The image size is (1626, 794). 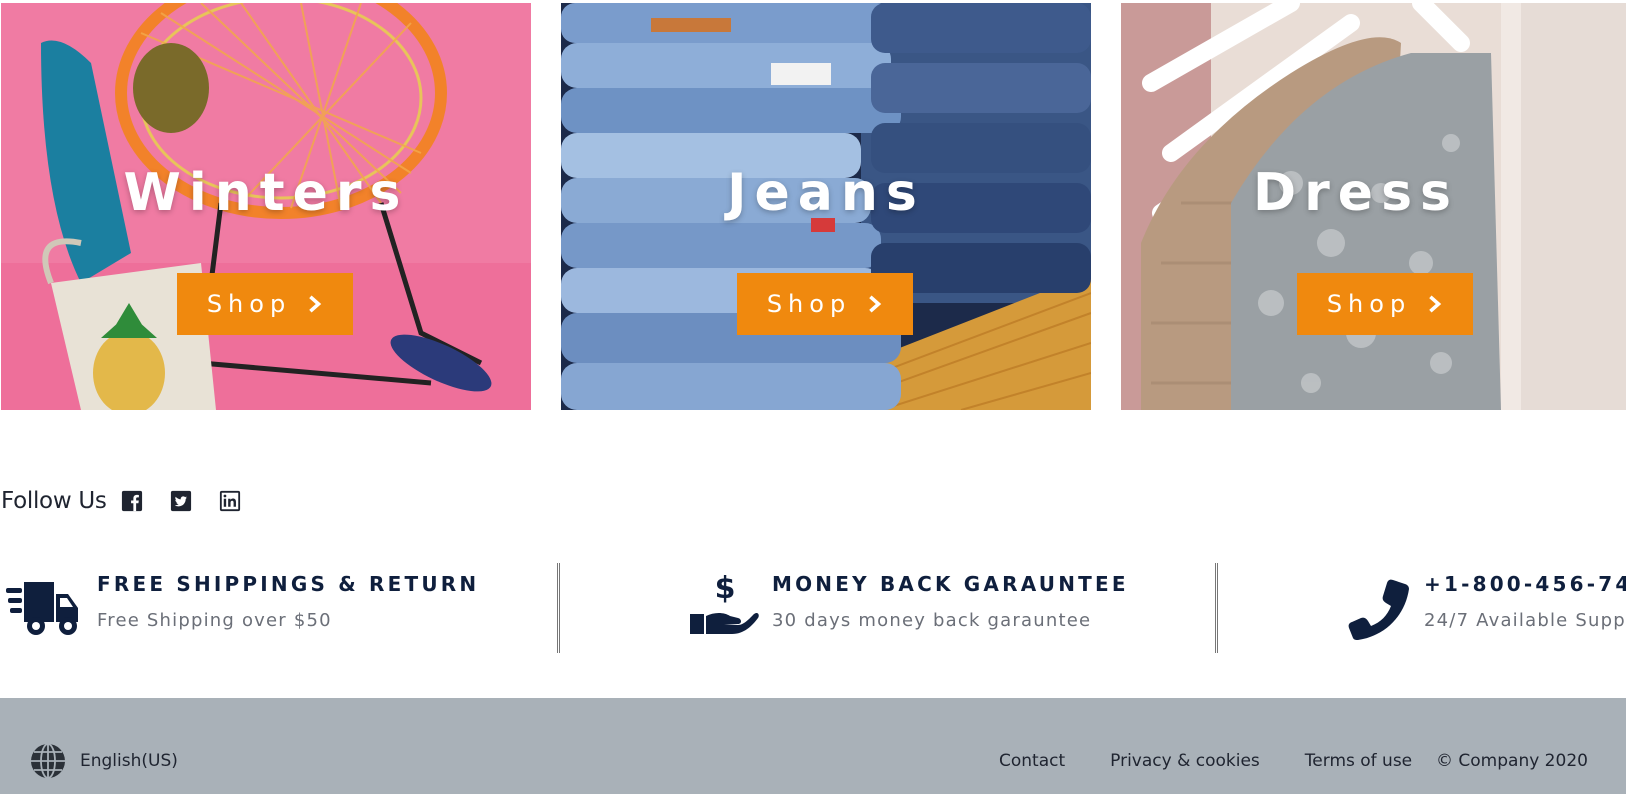 What do you see at coordinates (1378, 609) in the screenshot?
I see `phone-icon` at bounding box center [1378, 609].